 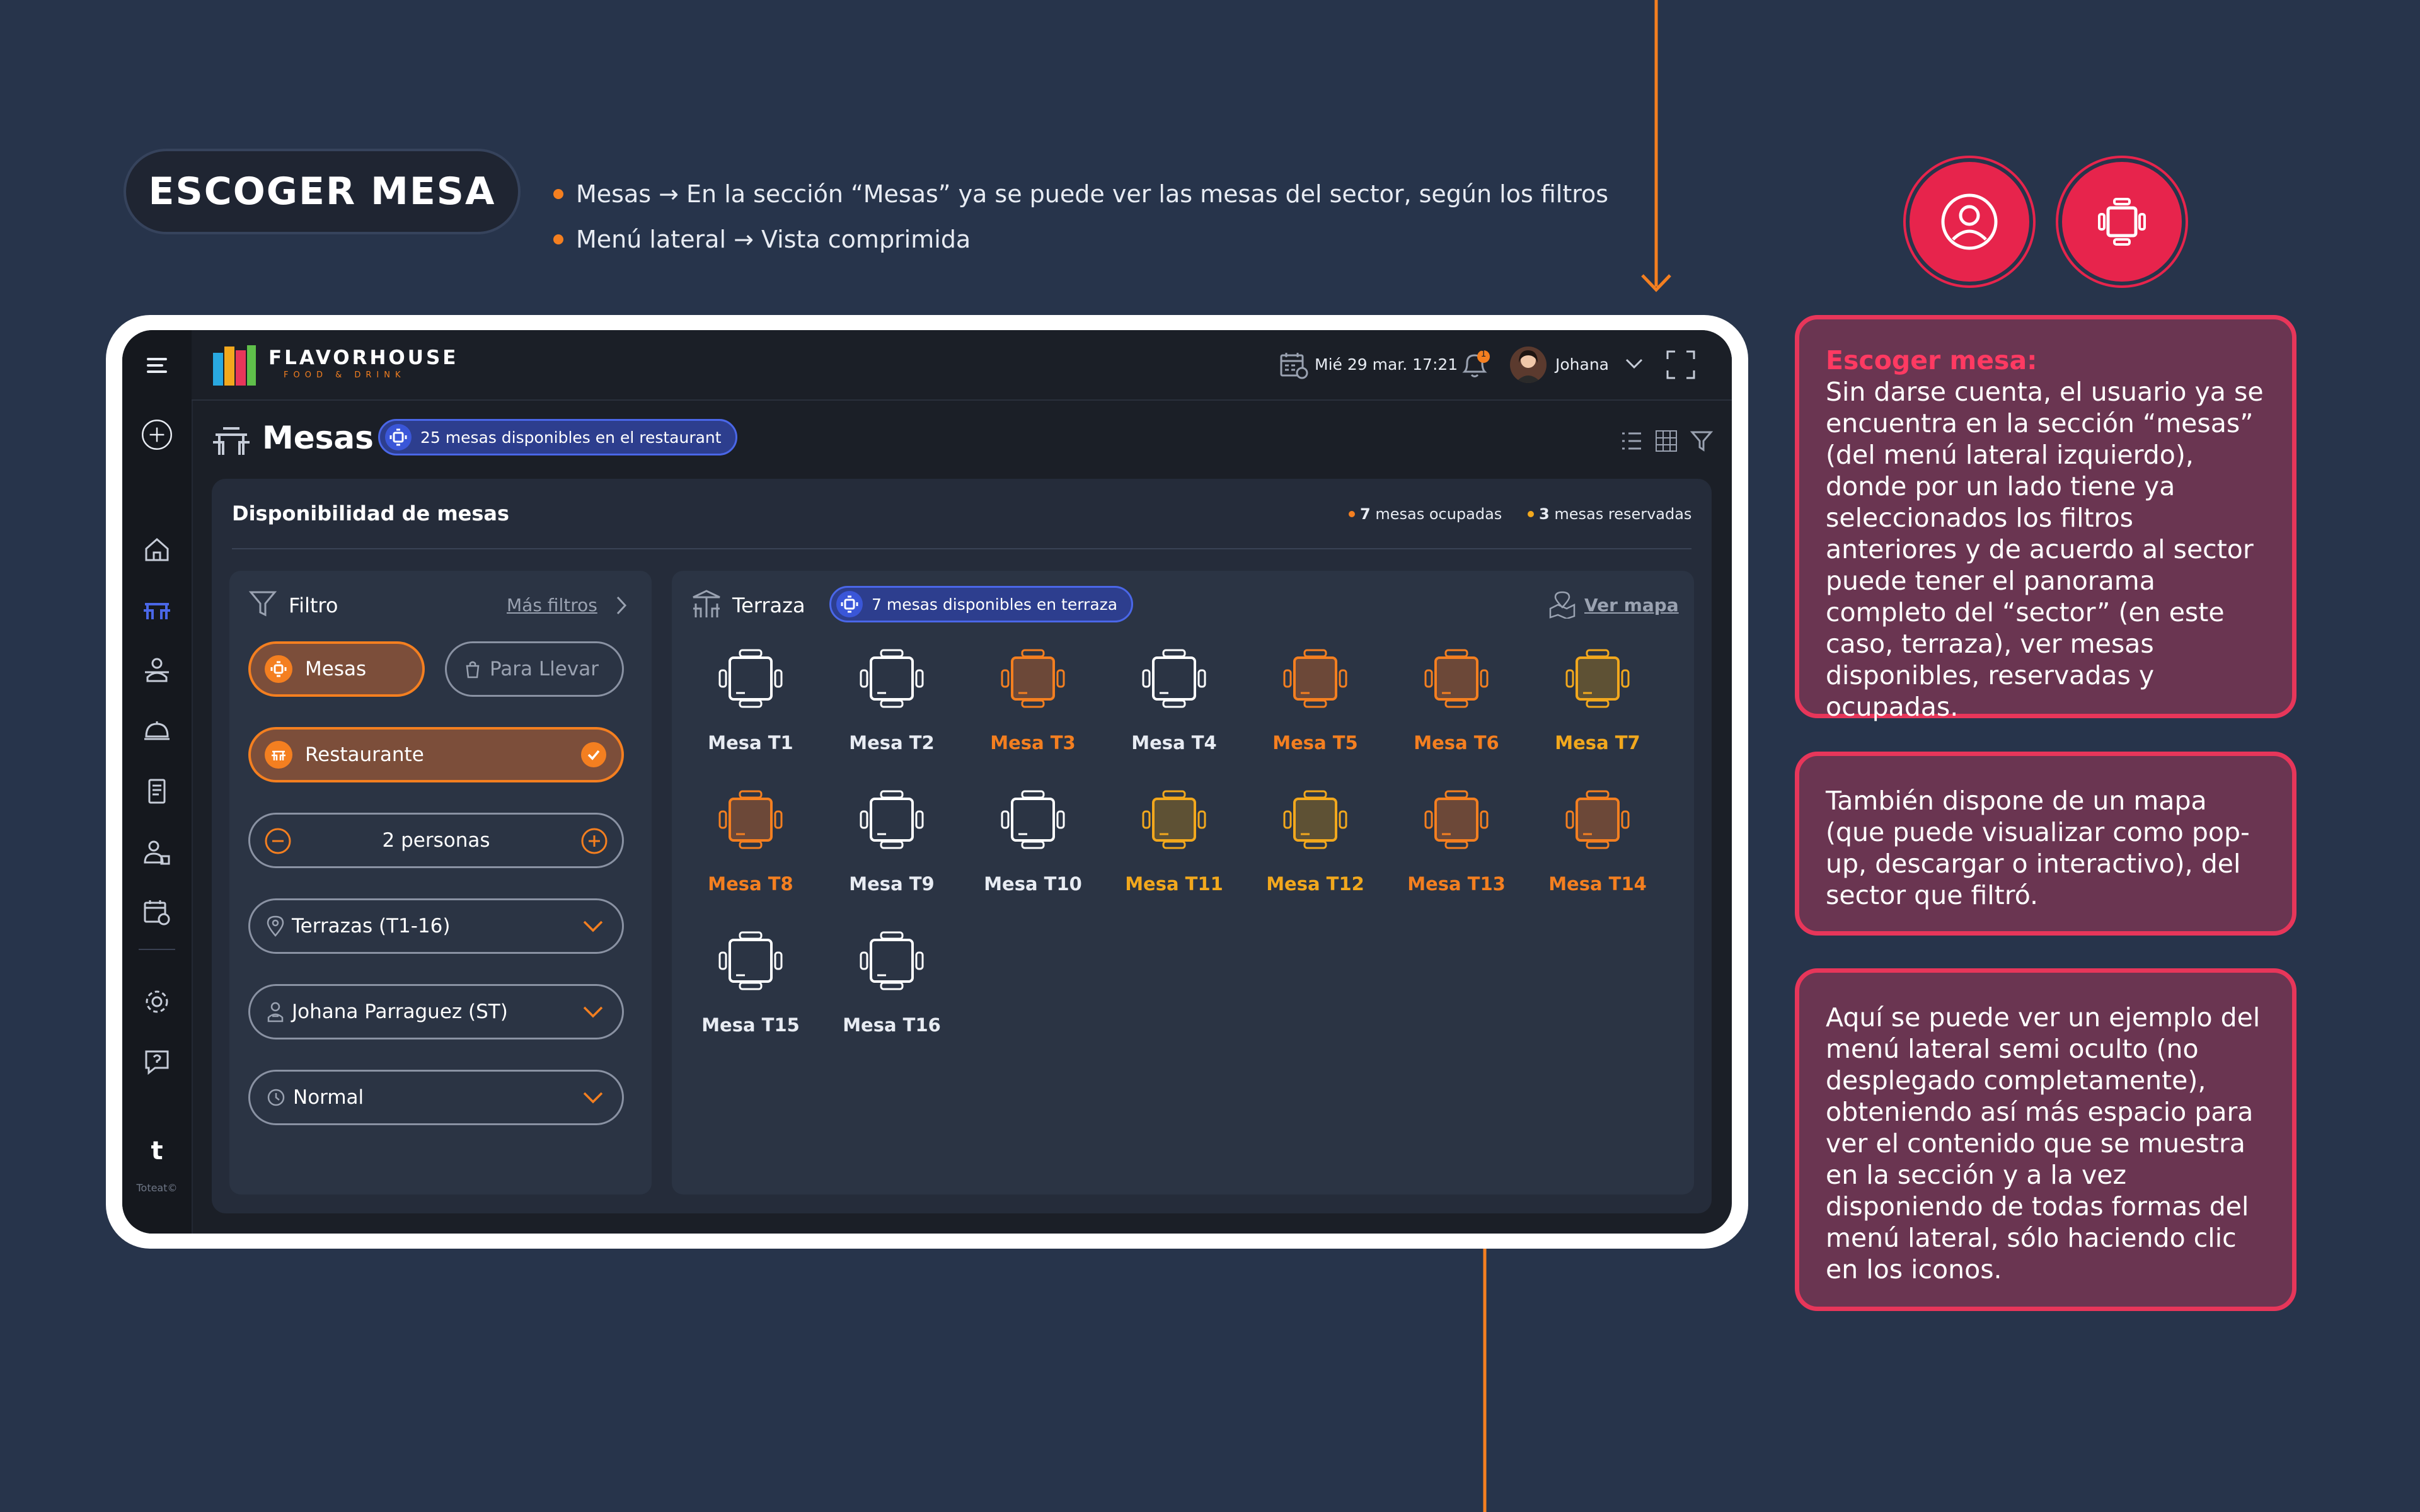 I want to click on hamburger-menu-icon, so click(x=157, y=365).